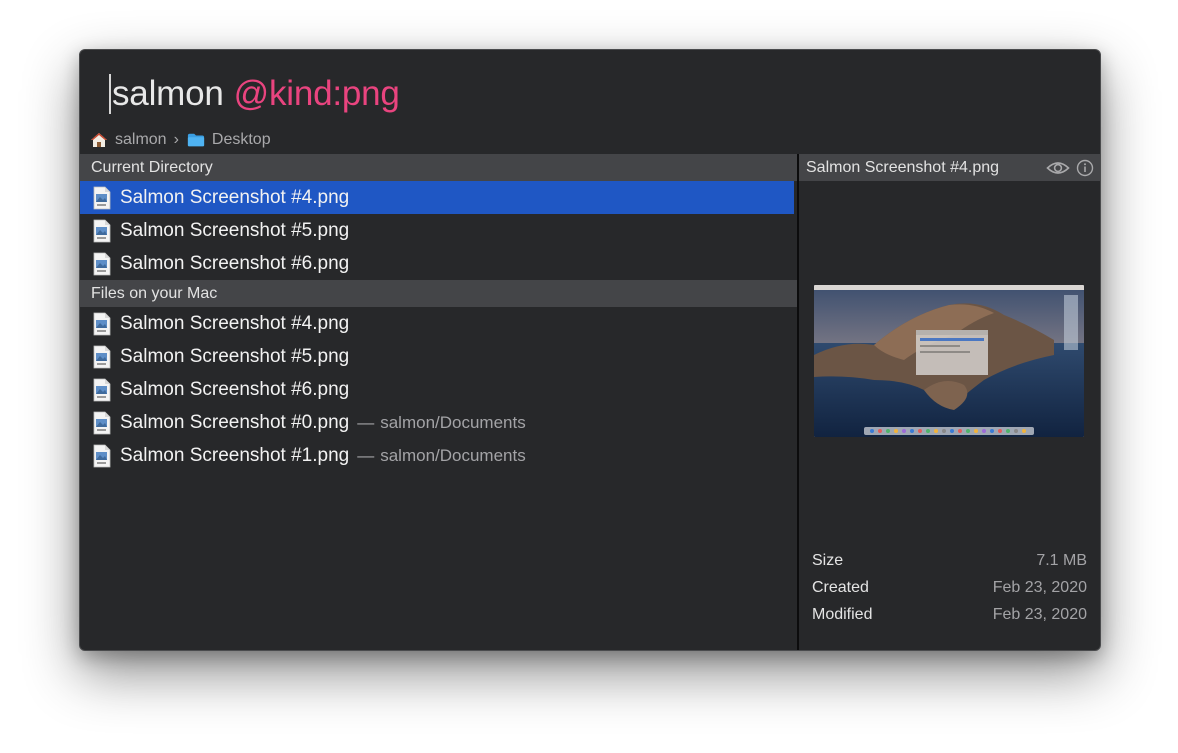 Image resolution: width=1178 pixels, height=753 pixels. What do you see at coordinates (949, 614) in the screenshot?
I see `meta-row-modified: Modified Feb 23, 2020` at bounding box center [949, 614].